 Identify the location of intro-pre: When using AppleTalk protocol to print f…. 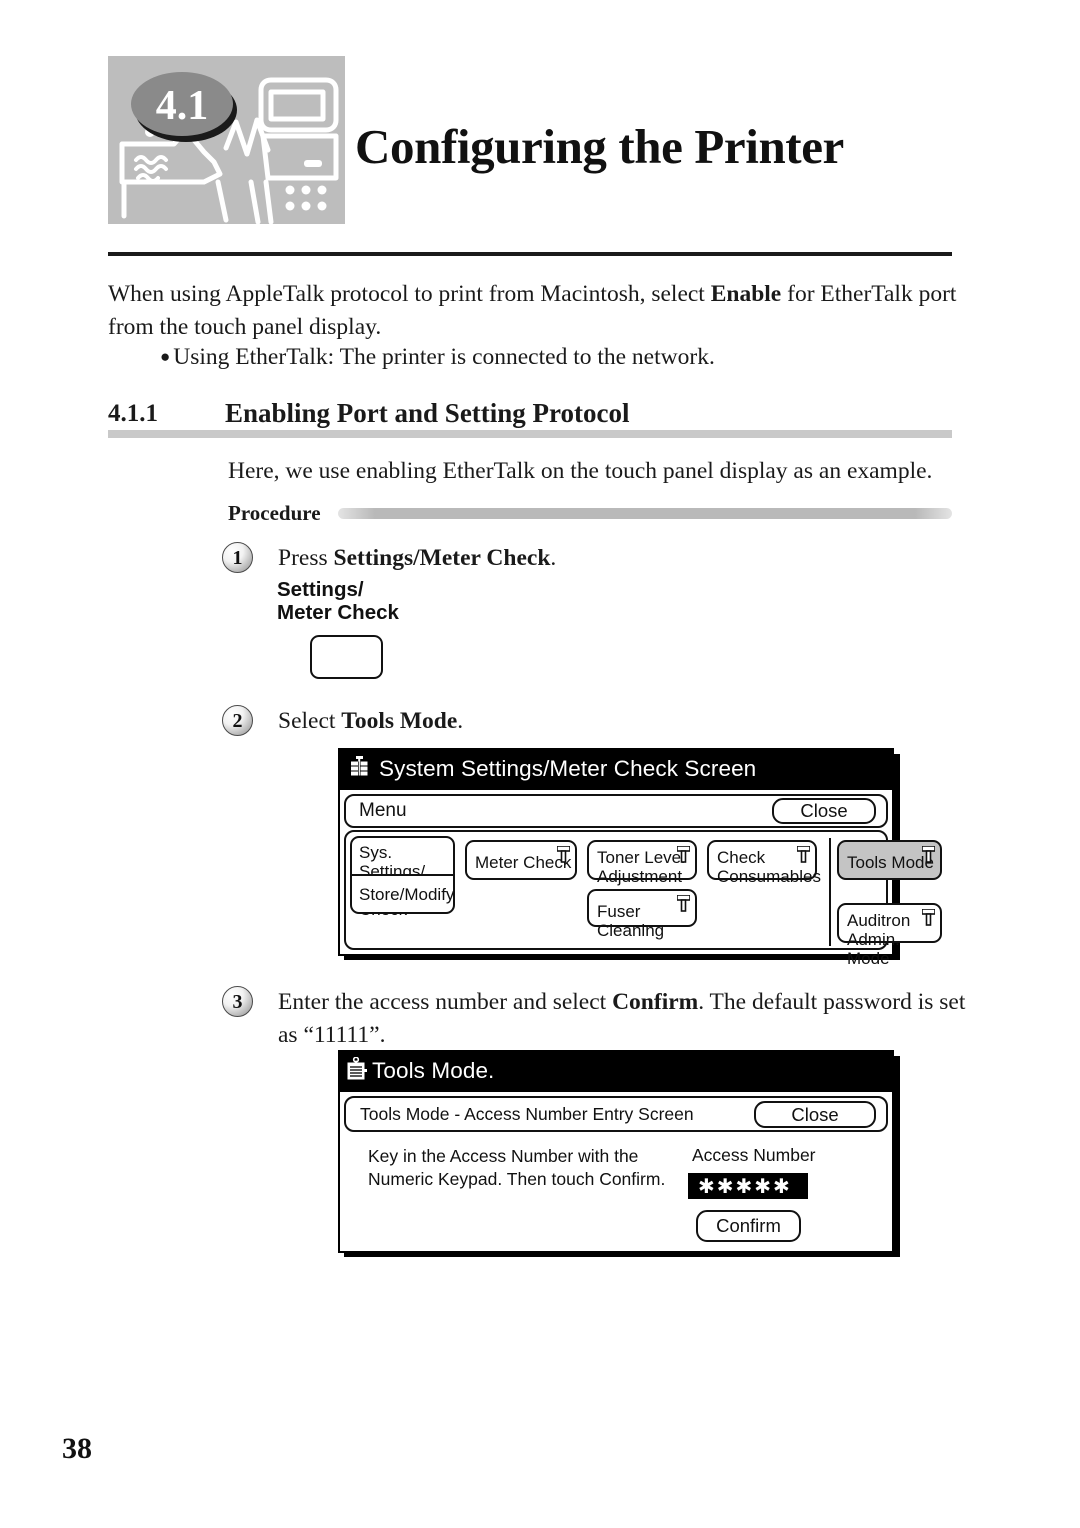
(409, 294).